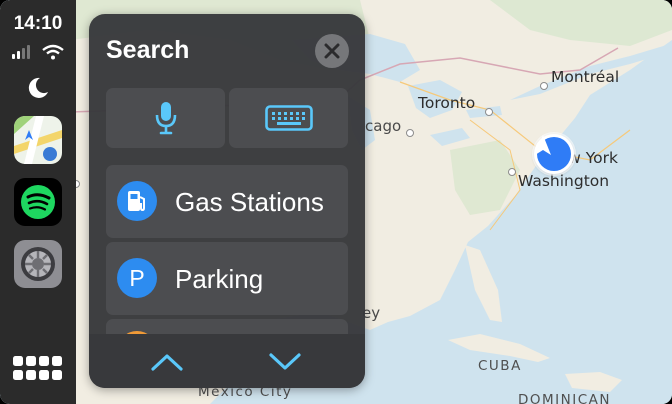  Describe the element at coordinates (564, 398) in the screenshot. I see `map-label-dominican: DOMINICAN` at that location.